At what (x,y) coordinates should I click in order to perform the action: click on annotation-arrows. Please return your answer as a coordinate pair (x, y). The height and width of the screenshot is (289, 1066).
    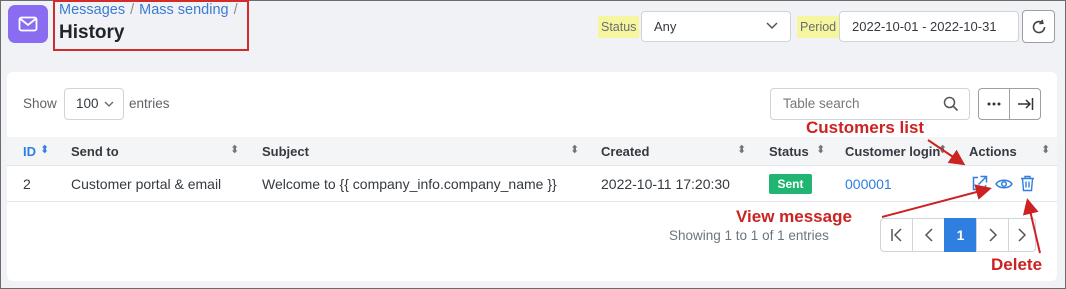
    Looking at the image, I should click on (961, 196).